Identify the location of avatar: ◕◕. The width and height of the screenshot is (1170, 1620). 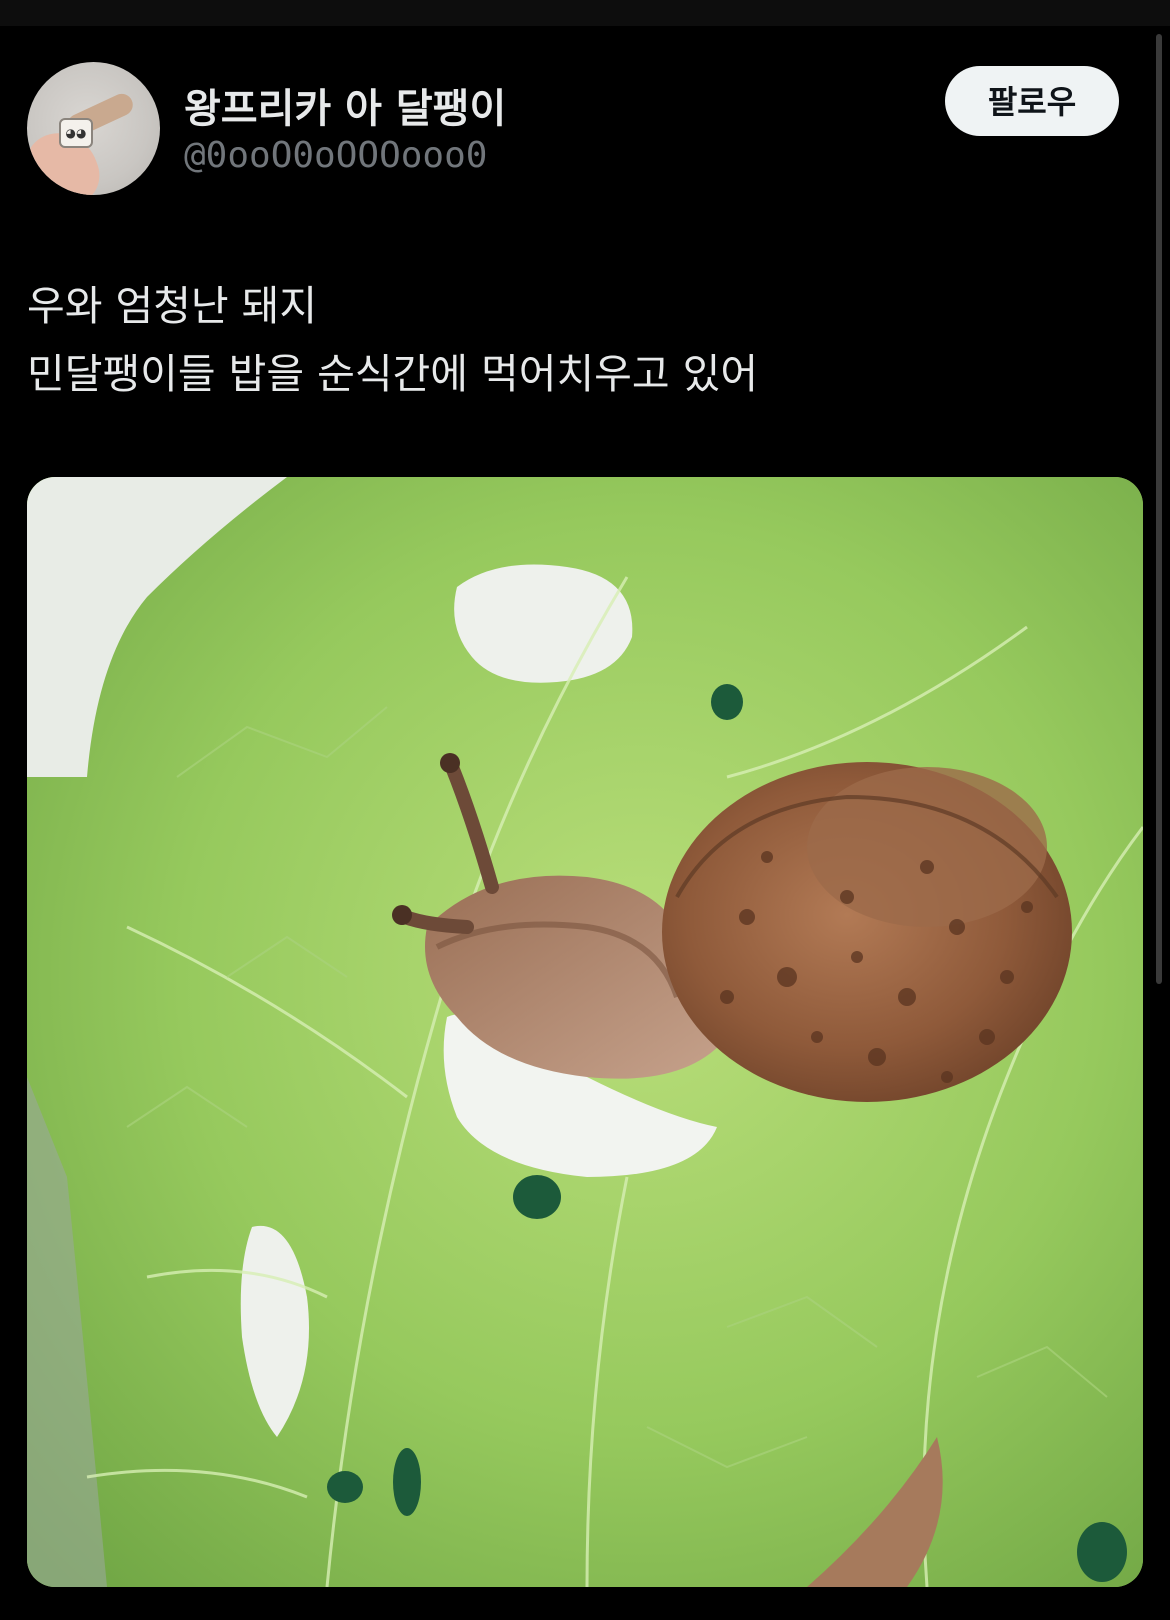
(93, 128).